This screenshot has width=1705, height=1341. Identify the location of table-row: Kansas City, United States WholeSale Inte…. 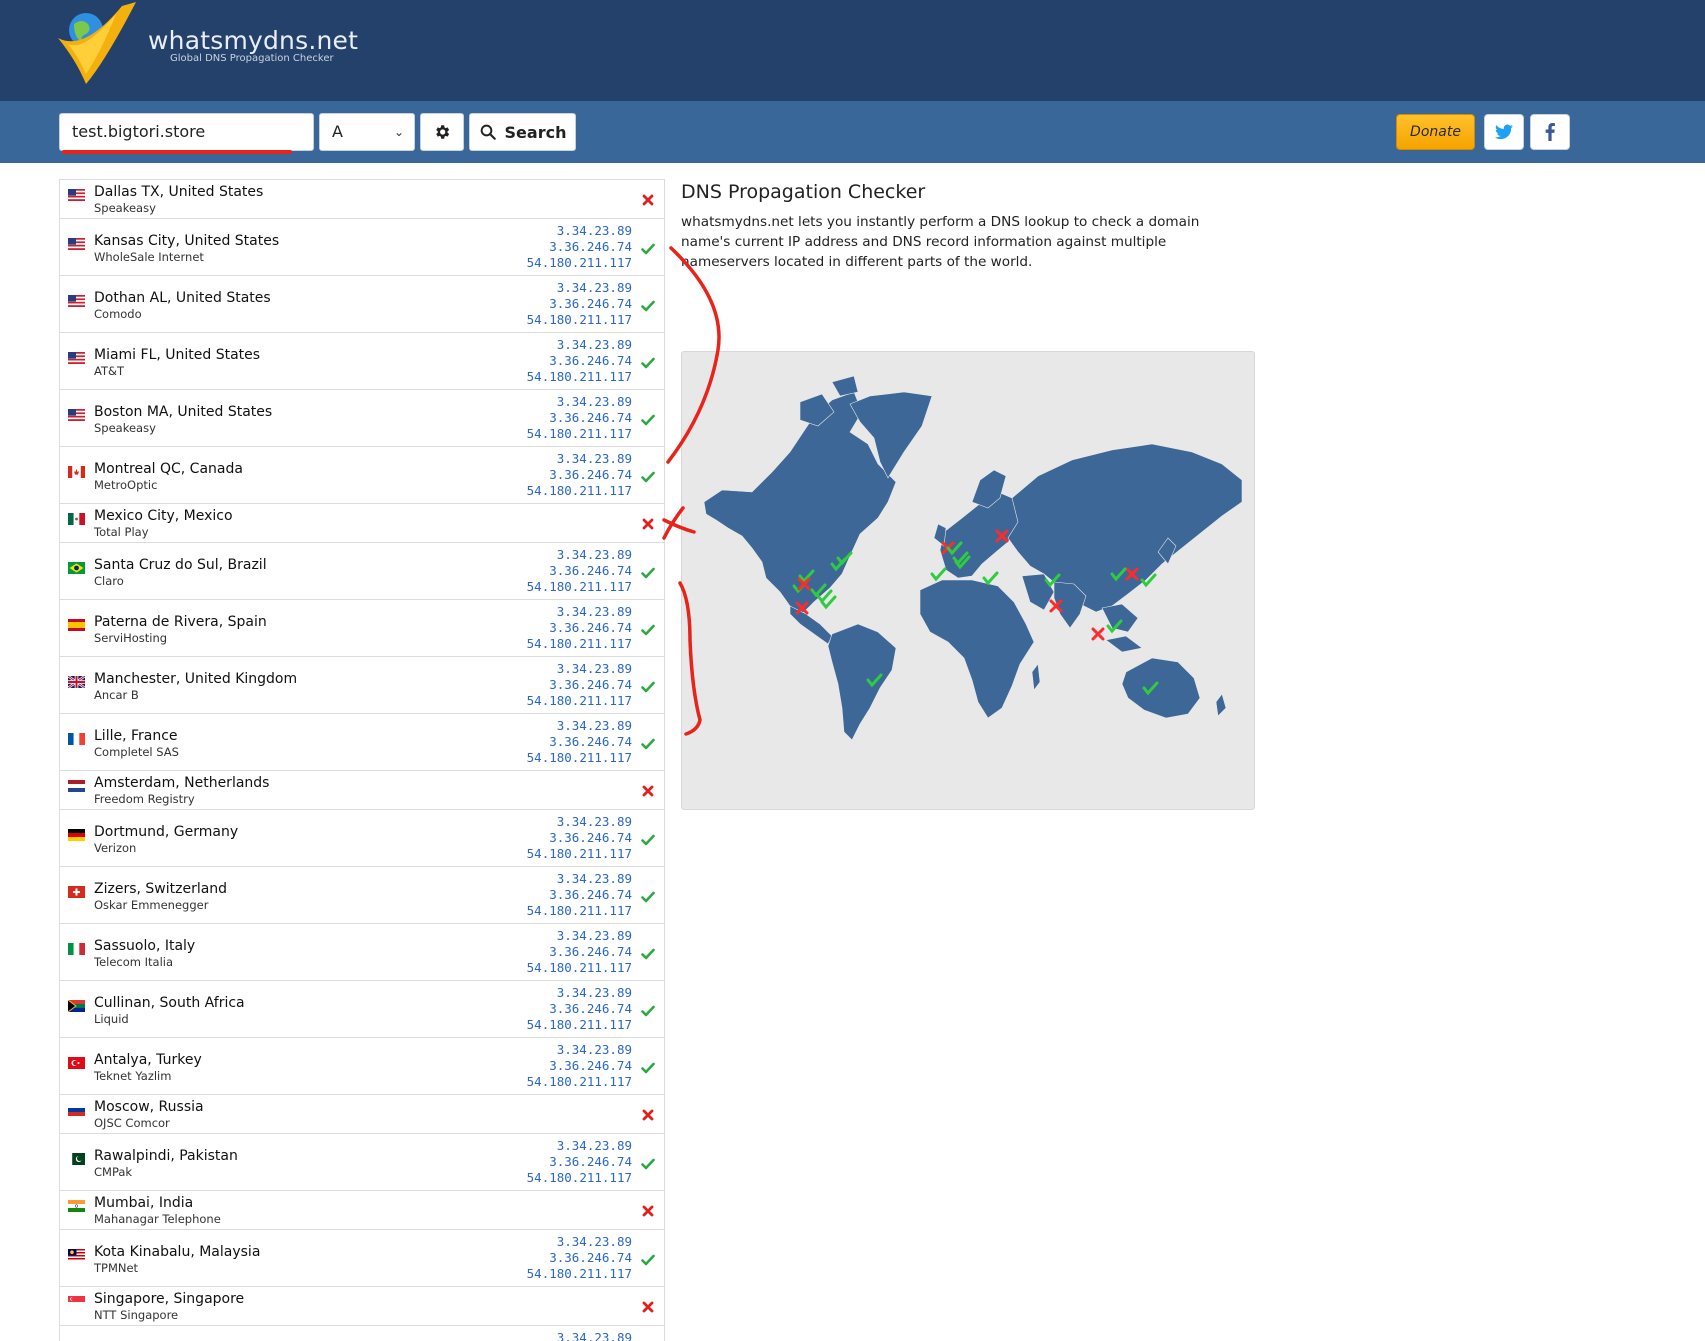
(362, 247).